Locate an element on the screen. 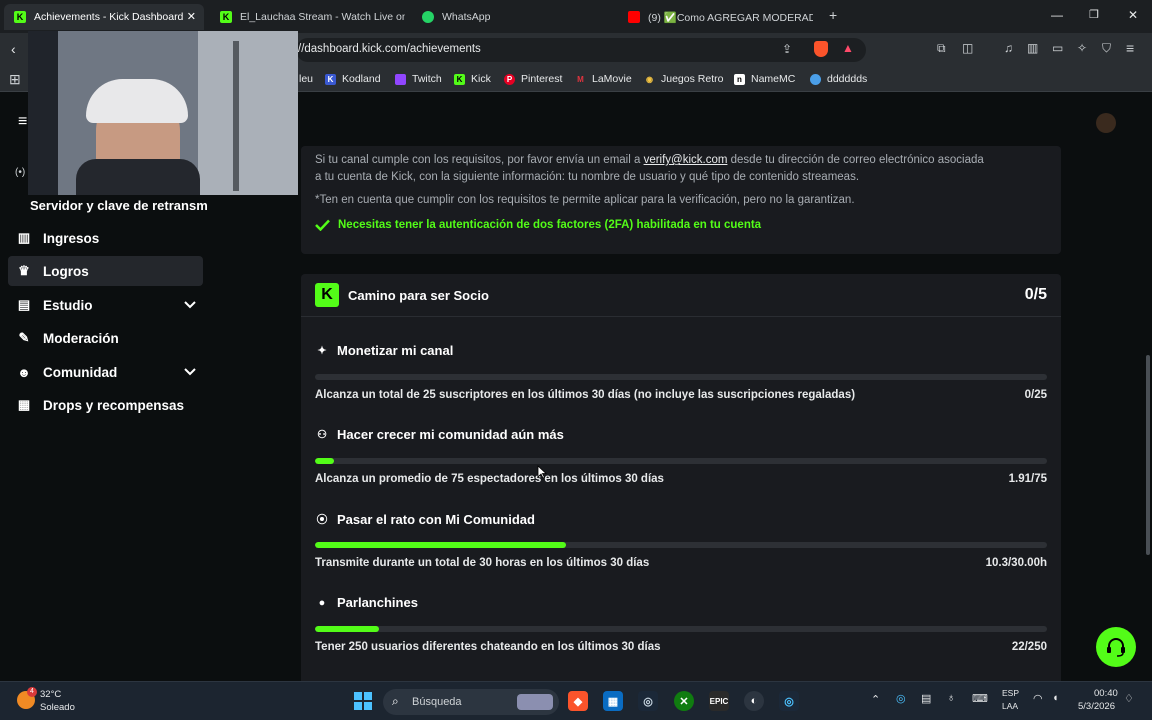  sidebar-item-label: Estudio is located at coordinates (68, 305).